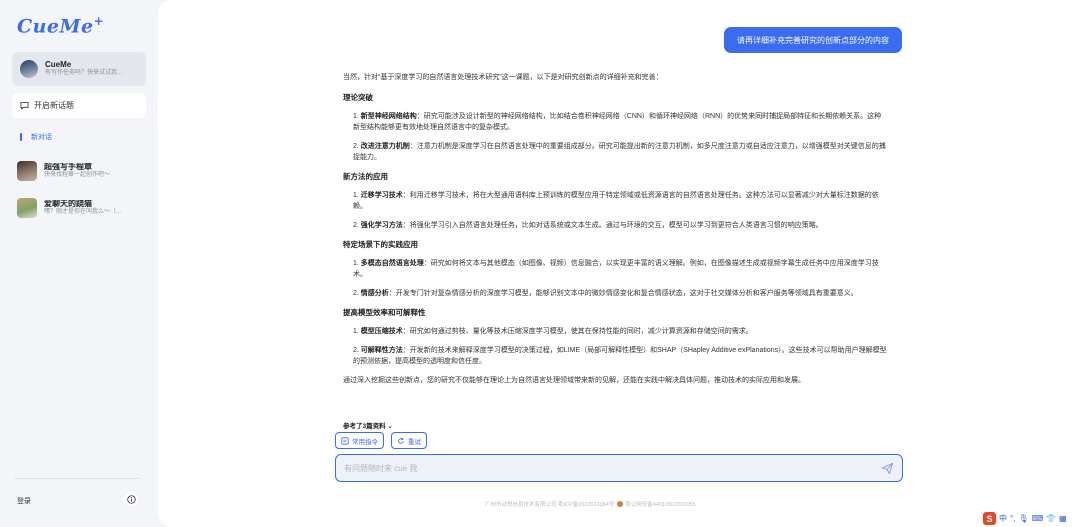  I want to click on ime-toolbar: S 中 °, 🎙 ⌨ 👕 ▦, so click(1025, 518).